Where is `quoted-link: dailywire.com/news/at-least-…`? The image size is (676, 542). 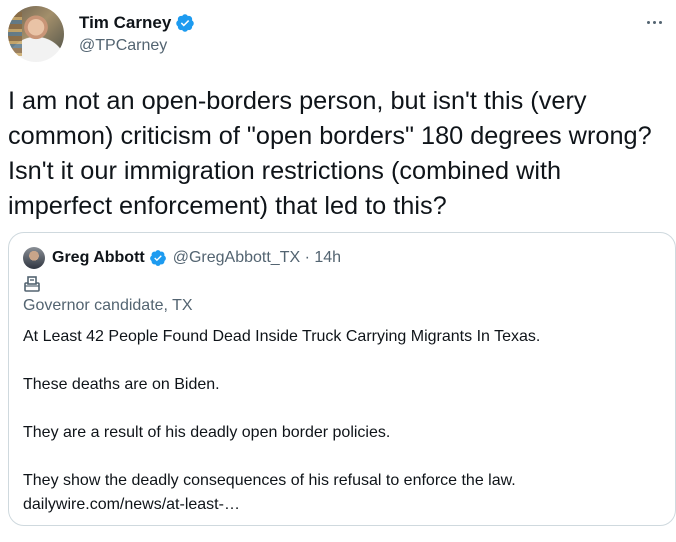
quoted-link: dailywire.com/news/at-least-… is located at coordinates (343, 505).